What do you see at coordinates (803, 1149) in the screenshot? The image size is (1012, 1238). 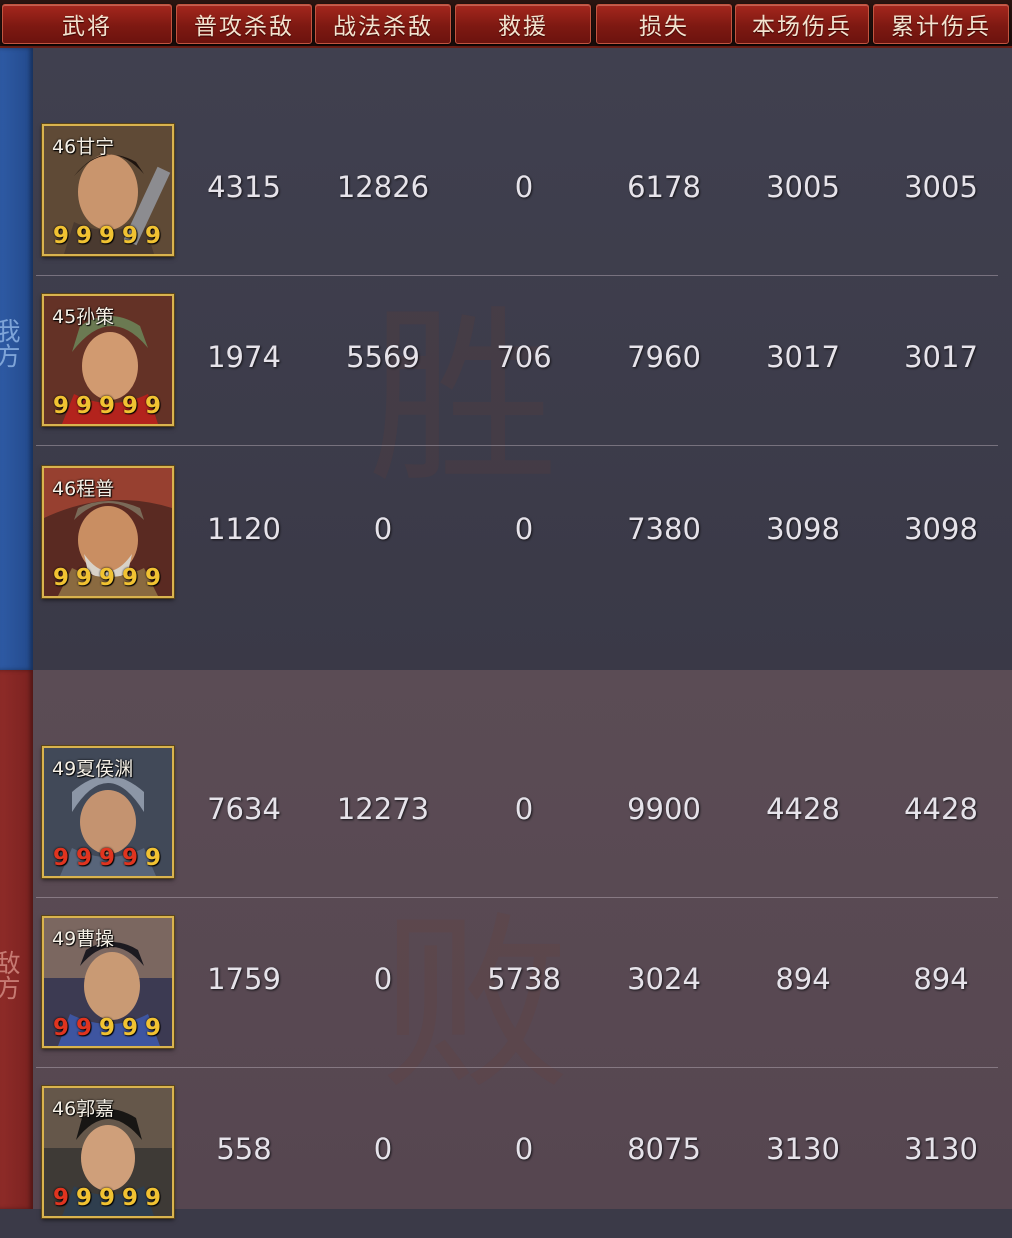 I see `battle-wounded: 3130` at bounding box center [803, 1149].